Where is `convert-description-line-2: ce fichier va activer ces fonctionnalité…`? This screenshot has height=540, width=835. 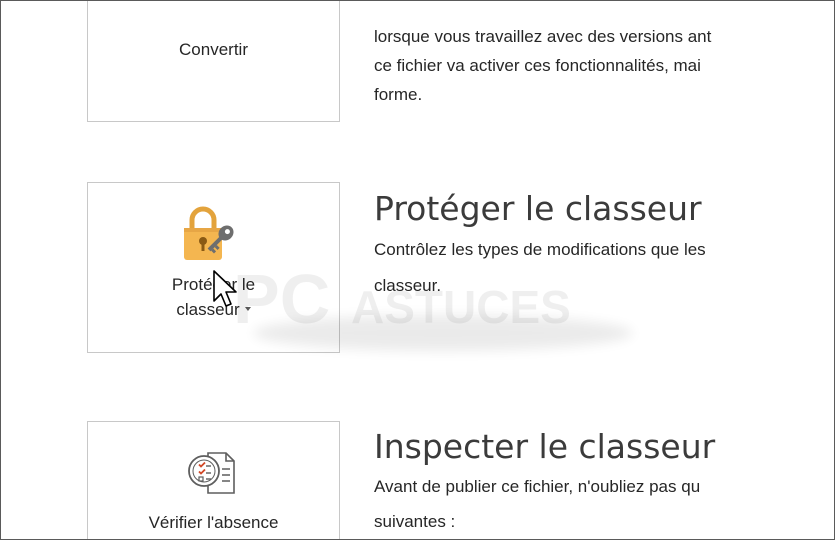 convert-description-line-2: ce fichier va activer ces fonctionnalité… is located at coordinates (537, 65).